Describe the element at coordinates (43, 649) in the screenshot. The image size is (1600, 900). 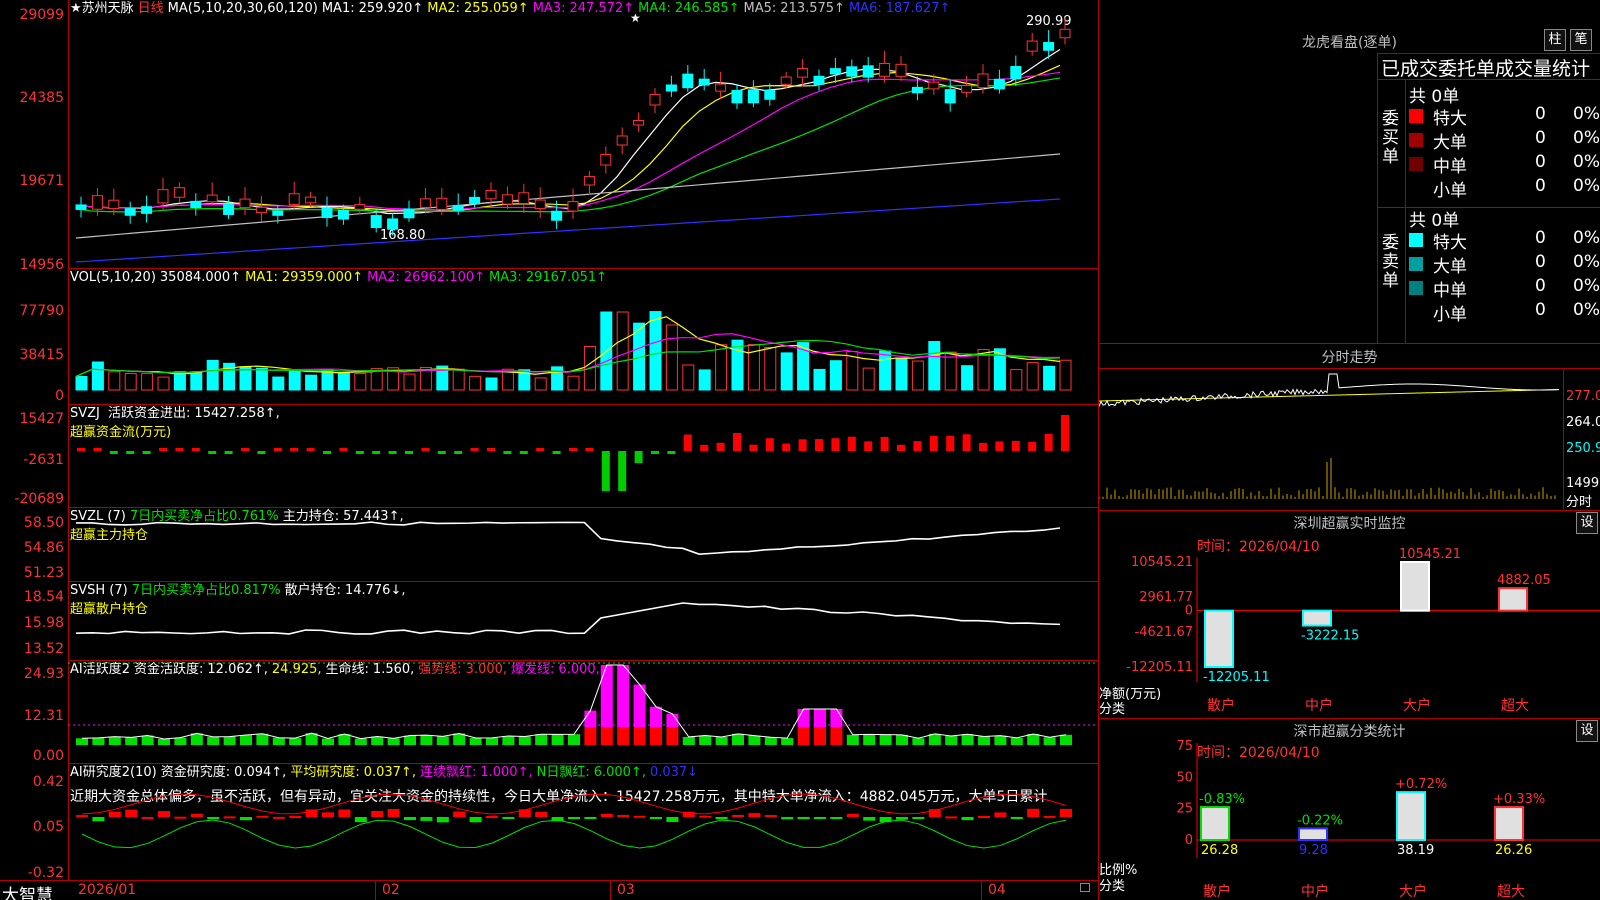
I see `svsh-tick: 13.52` at that location.